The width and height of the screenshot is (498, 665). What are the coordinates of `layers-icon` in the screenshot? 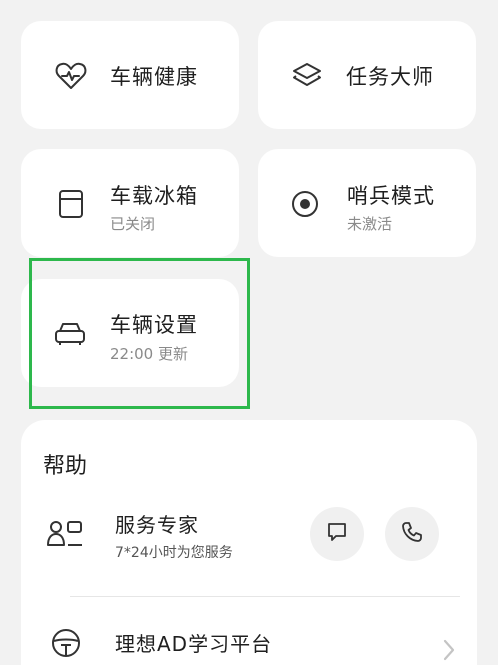 It's located at (307, 76).